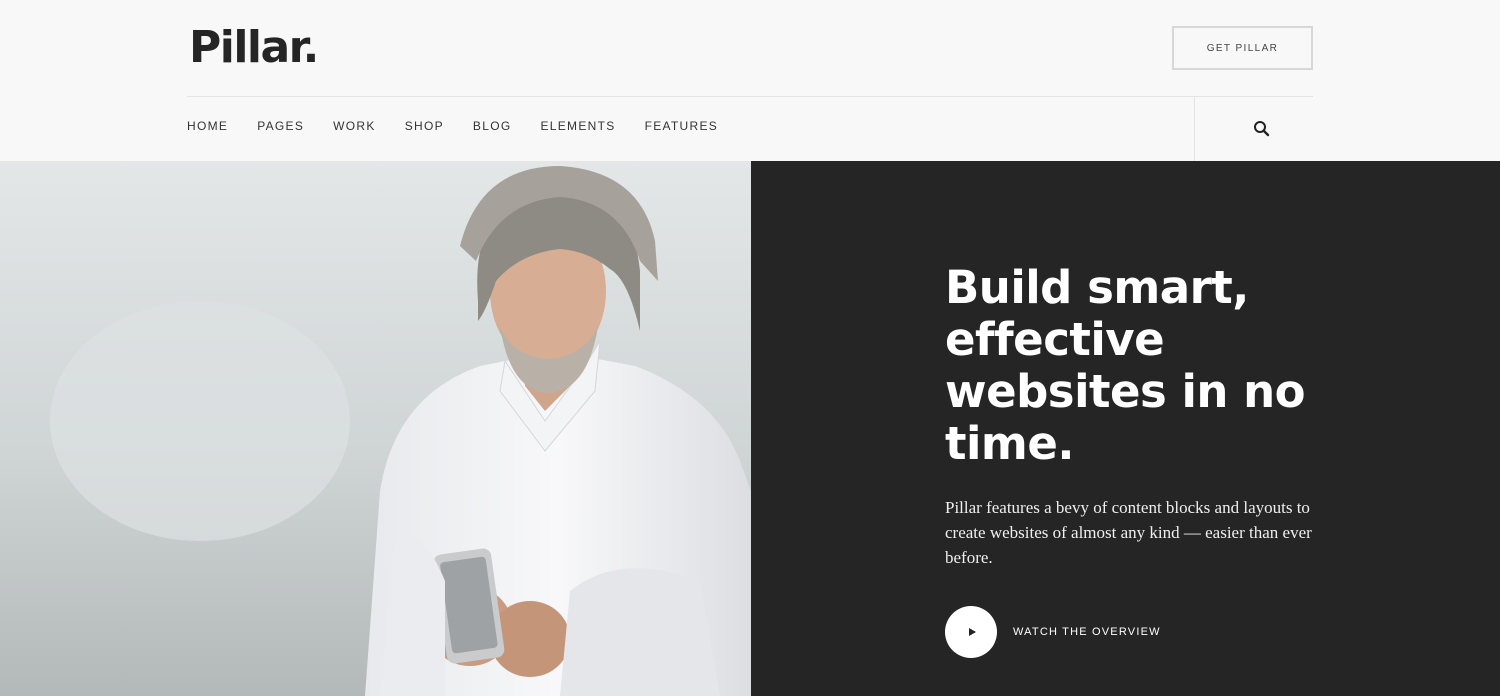 The width and height of the screenshot is (1500, 696). What do you see at coordinates (1262, 129) in the screenshot?
I see `search-icon` at bounding box center [1262, 129].